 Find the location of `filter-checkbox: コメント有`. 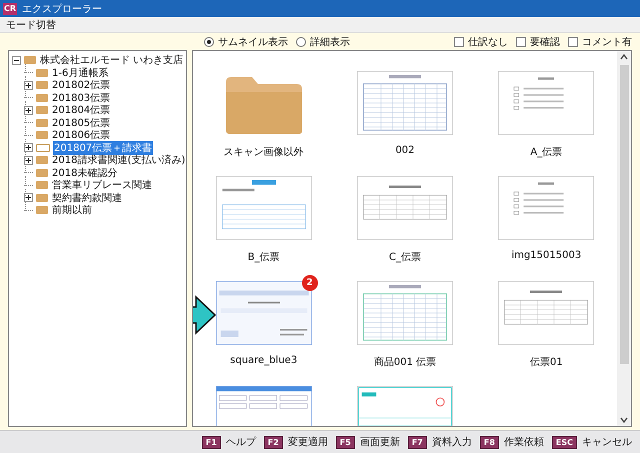

filter-checkbox: コメント有 is located at coordinates (600, 41).